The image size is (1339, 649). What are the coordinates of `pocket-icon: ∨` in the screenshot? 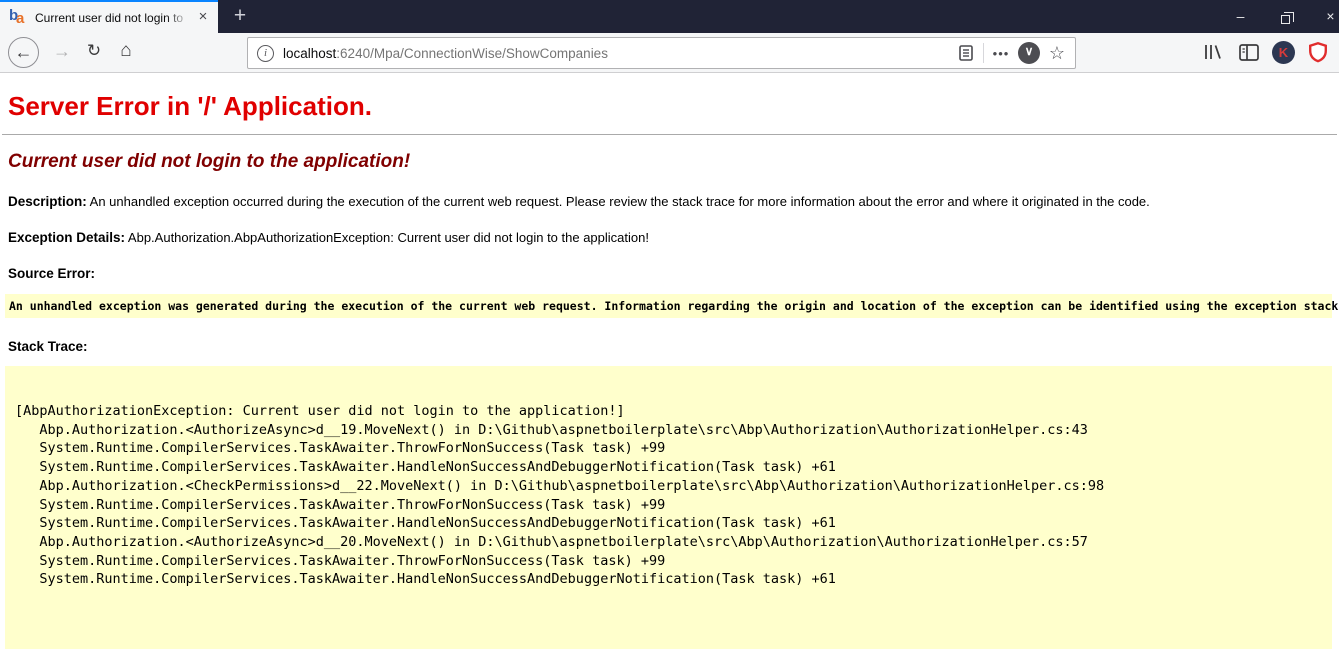 It's located at (1029, 53).